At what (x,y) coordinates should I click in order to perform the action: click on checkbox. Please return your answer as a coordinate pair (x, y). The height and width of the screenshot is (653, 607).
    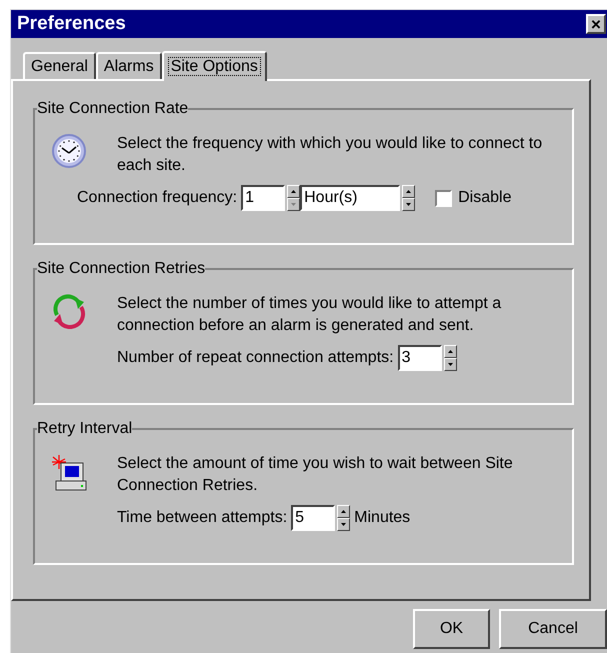
    Looking at the image, I should click on (443, 198).